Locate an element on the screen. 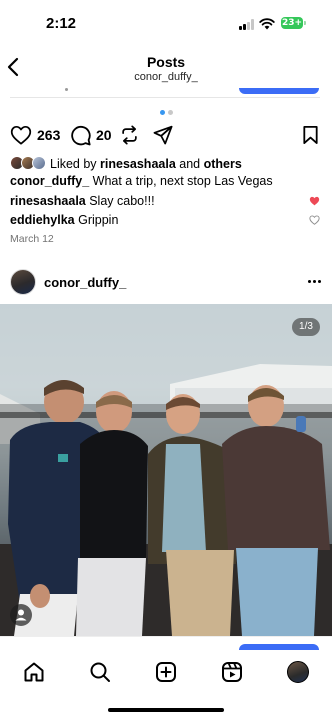 This screenshot has height=720, width=332. post-actions: 263 20 is located at coordinates (166, 136).